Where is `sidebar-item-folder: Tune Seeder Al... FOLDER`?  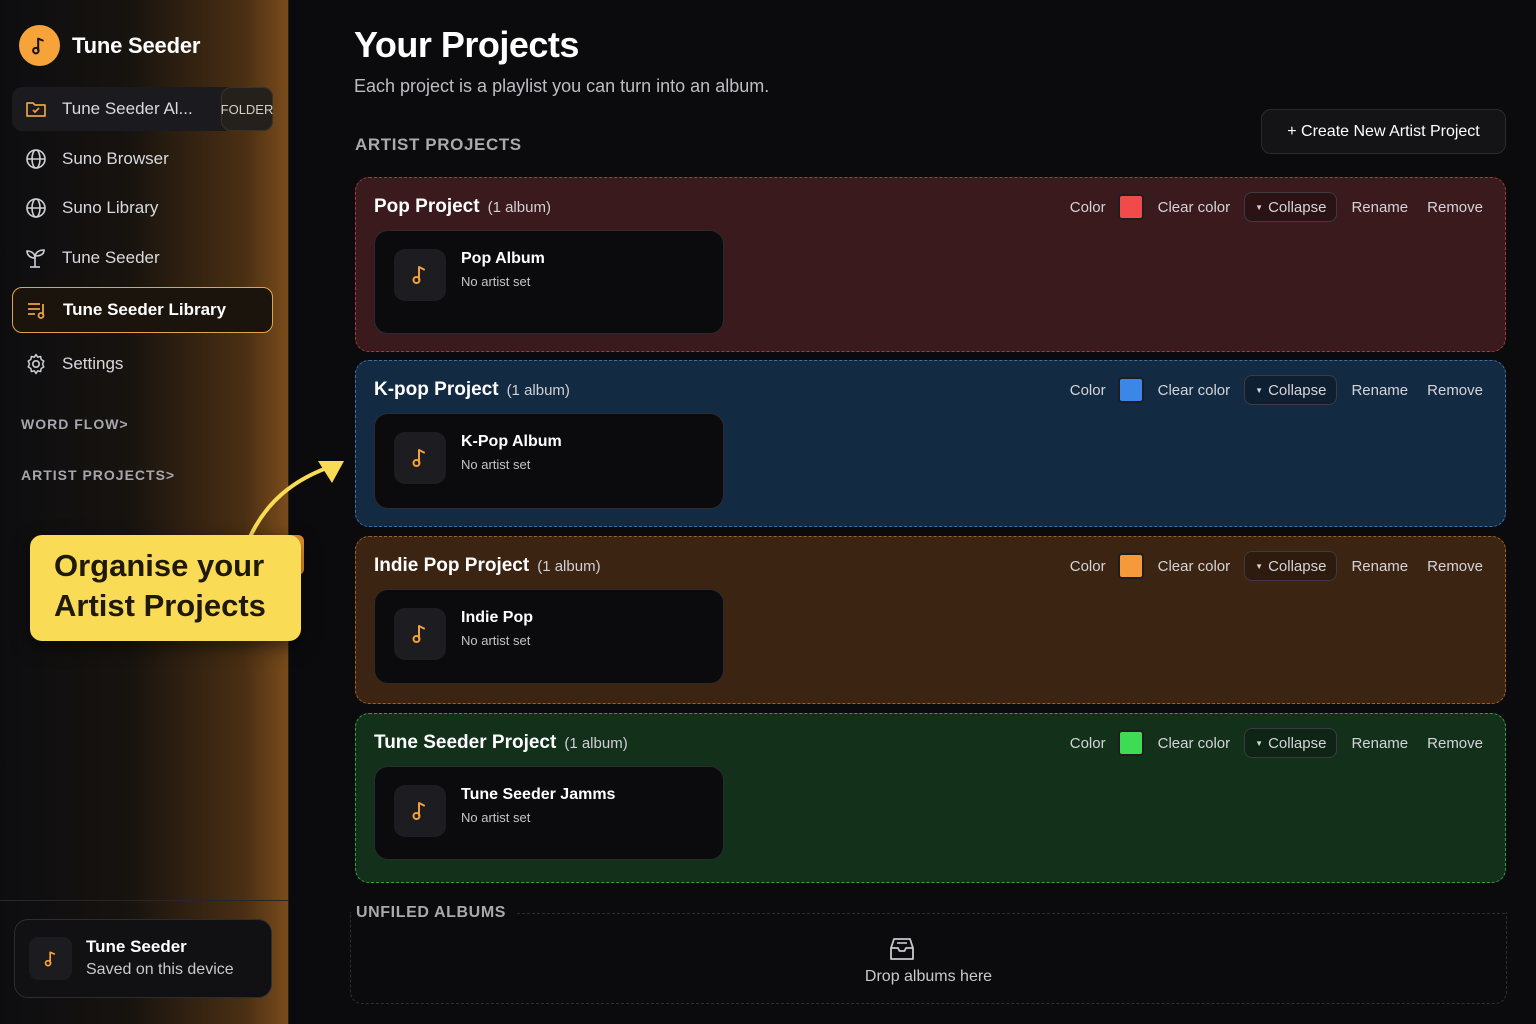
sidebar-item-folder: Tune Seeder Al... FOLDER is located at coordinates (142, 109).